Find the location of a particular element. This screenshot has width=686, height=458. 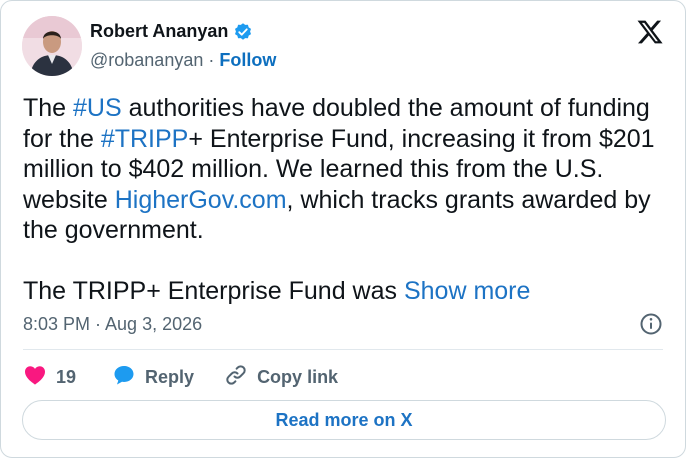

author-handle: @robananyan is located at coordinates (146, 60).